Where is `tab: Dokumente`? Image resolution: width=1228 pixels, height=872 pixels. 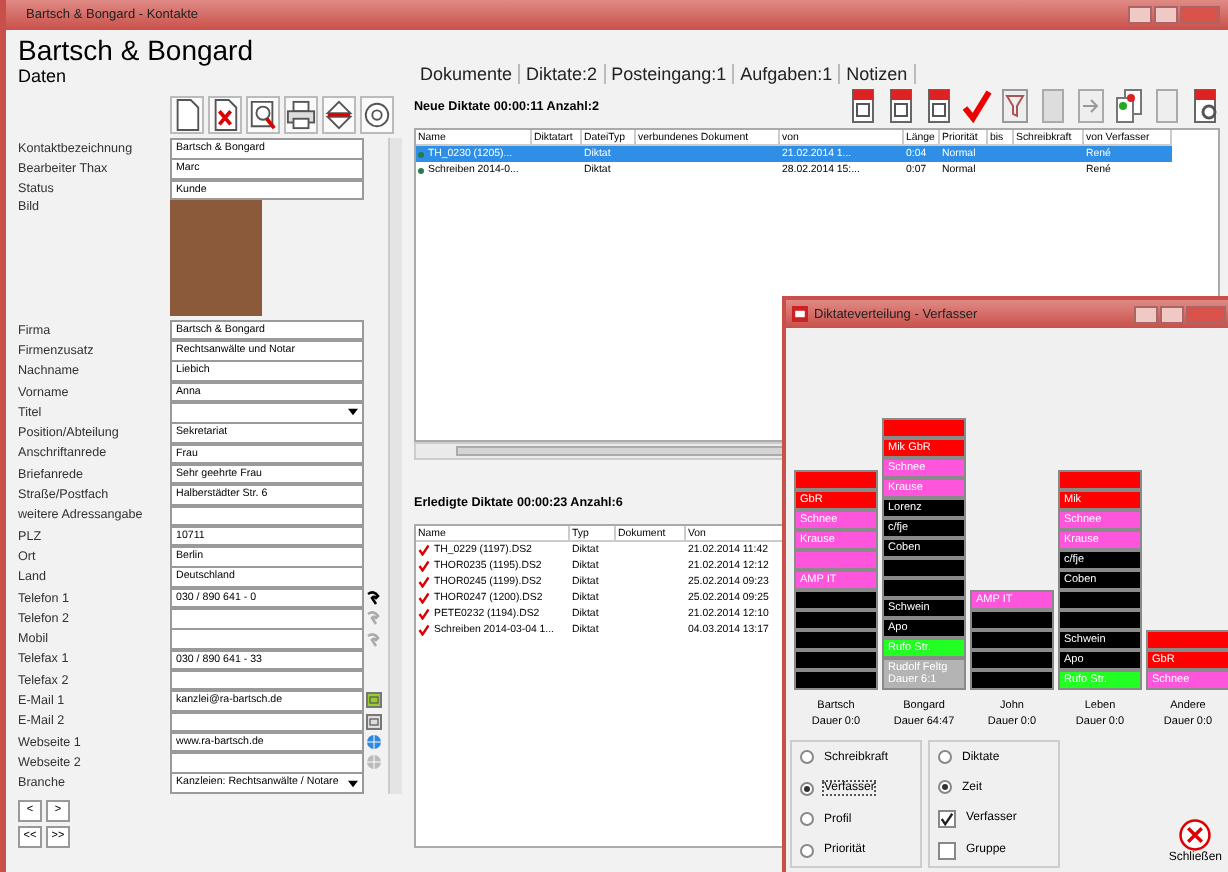 tab: Dokumente is located at coordinates (467, 74).